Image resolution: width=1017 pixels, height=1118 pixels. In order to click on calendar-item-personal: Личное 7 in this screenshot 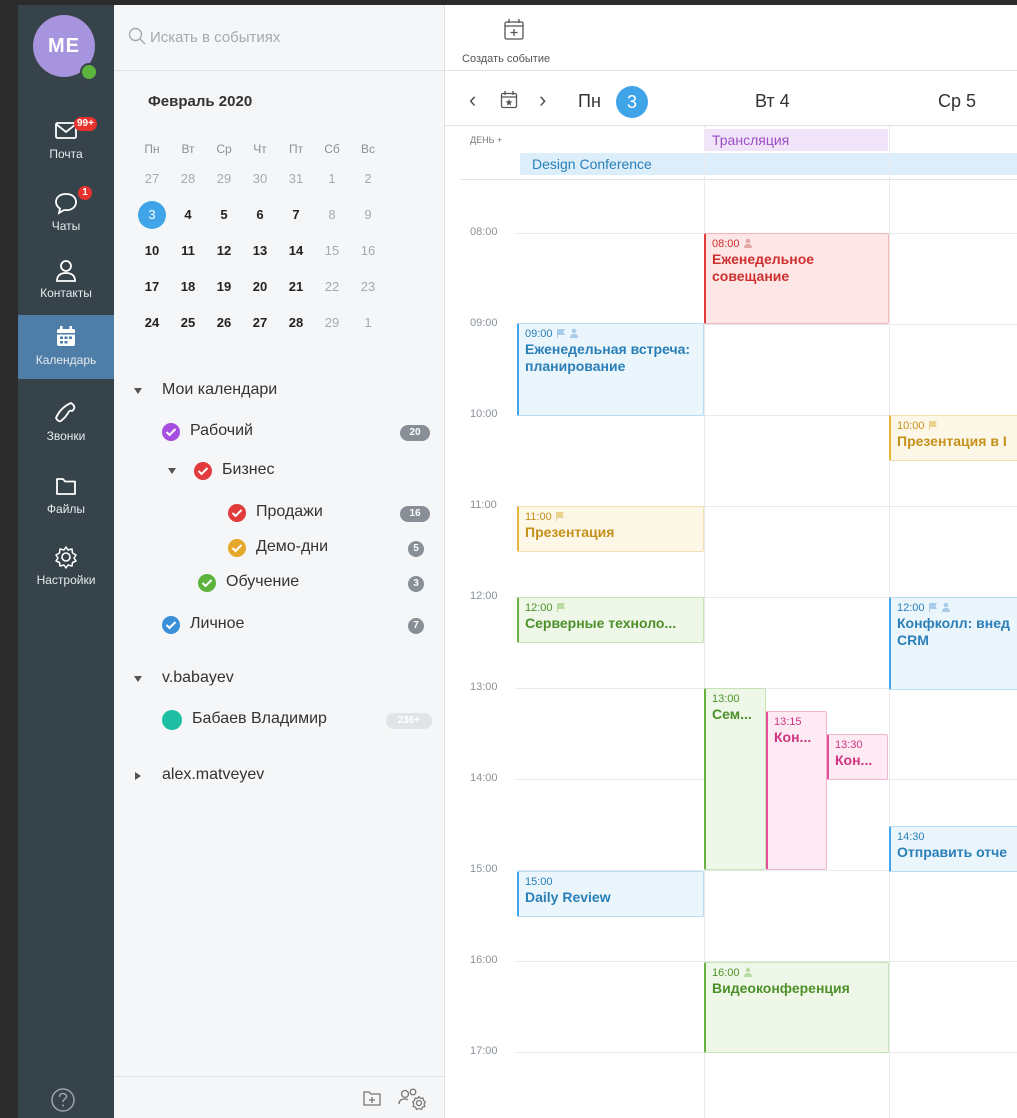, I will do `click(298, 626)`.